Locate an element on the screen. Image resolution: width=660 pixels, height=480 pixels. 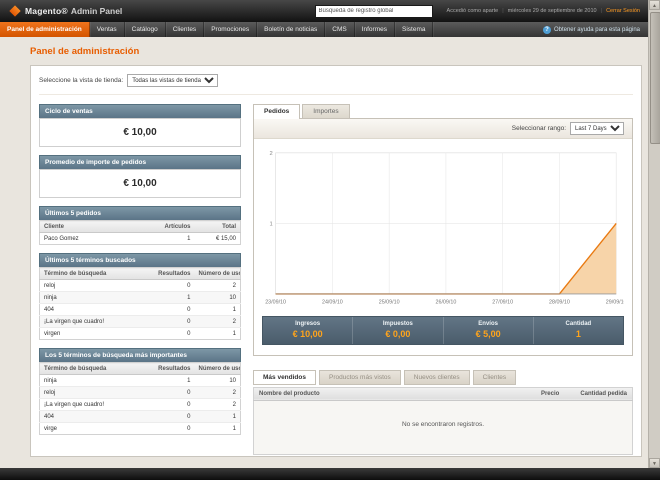
average-orders-card: Promedio de importe de pedidos € 10,00 is located at coordinates (140, 176).